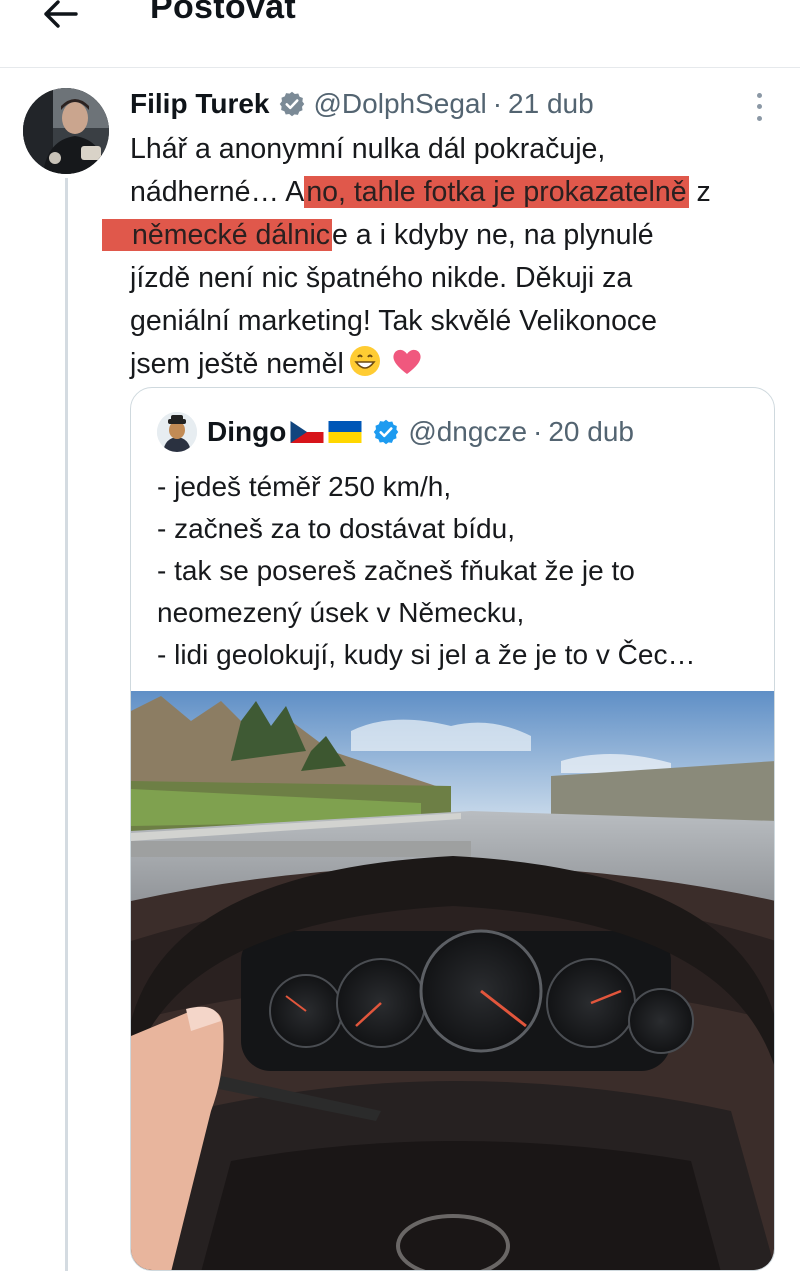  I want to click on quote-text-line: - tak se posereš začneš fňukat že je to, so click(396, 570).